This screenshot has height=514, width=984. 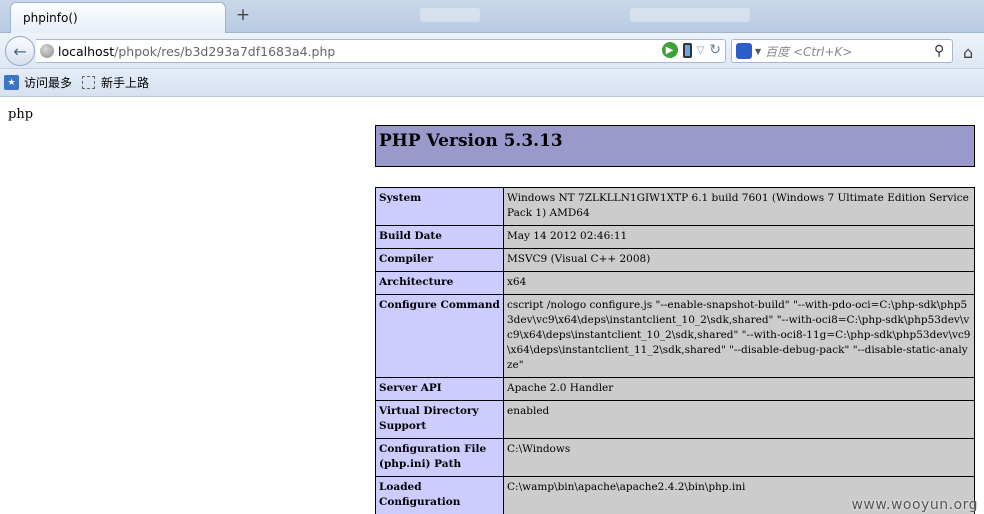 What do you see at coordinates (439, 260) in the screenshot?
I see `row-key: Compiler` at bounding box center [439, 260].